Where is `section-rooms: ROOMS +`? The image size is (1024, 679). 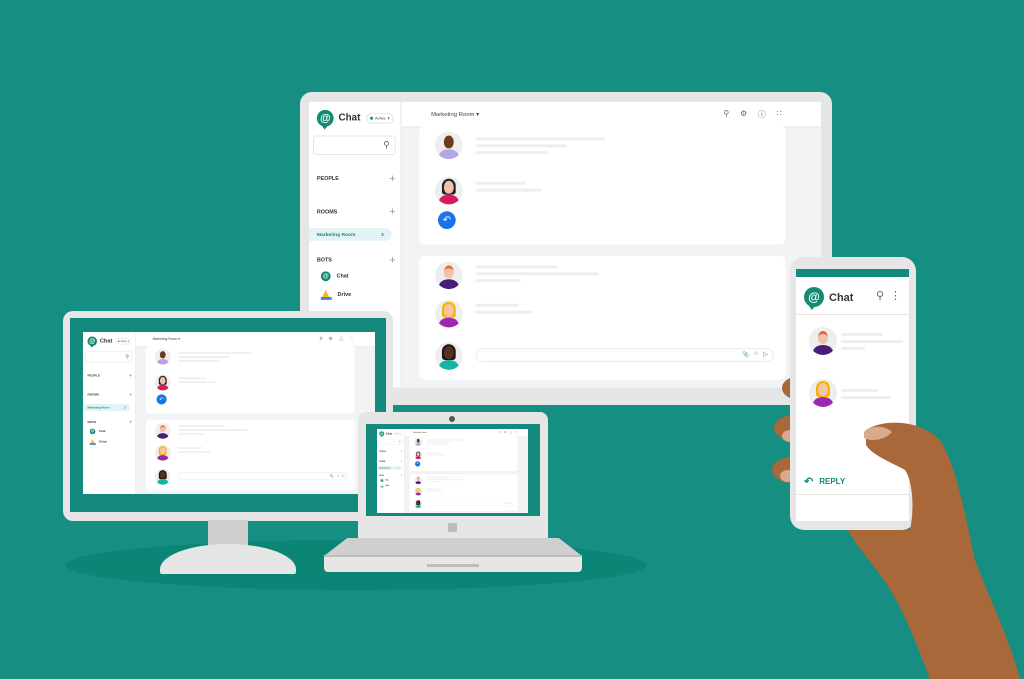
section-rooms: ROOMS + is located at coordinates (356, 212).